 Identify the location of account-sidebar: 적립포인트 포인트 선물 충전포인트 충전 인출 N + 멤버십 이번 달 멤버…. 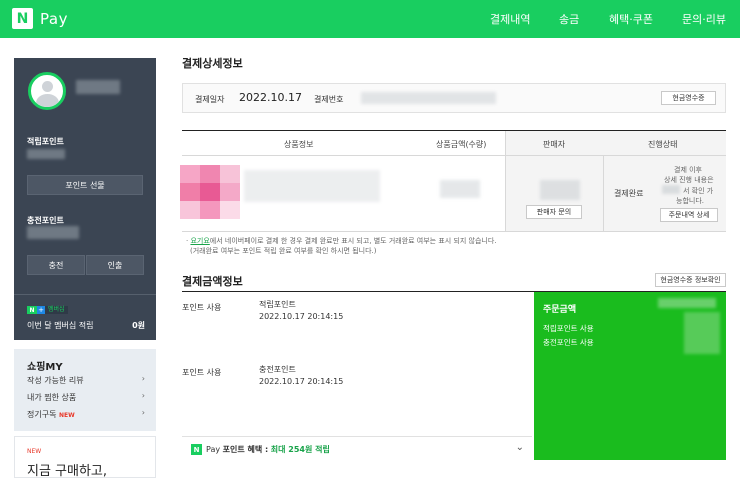
(85, 199).